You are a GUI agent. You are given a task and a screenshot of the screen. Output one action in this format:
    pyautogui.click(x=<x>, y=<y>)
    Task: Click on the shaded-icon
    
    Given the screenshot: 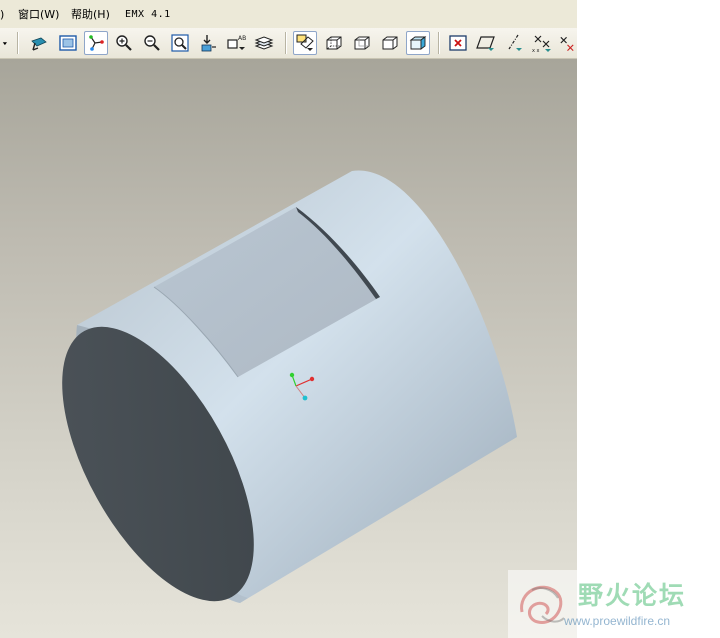 What is the action you would take?
    pyautogui.click(x=418, y=43)
    